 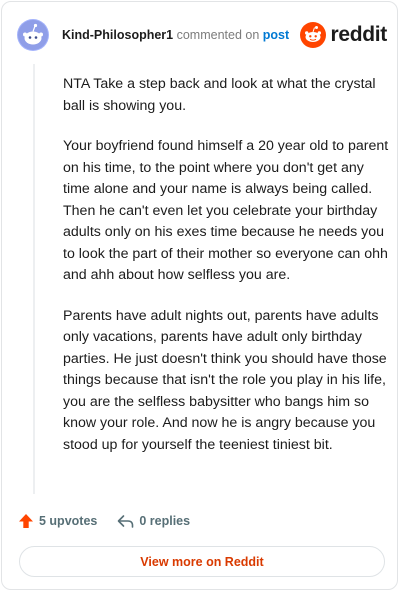 I want to click on upvote-button: 5 upvotes, so click(x=57, y=521).